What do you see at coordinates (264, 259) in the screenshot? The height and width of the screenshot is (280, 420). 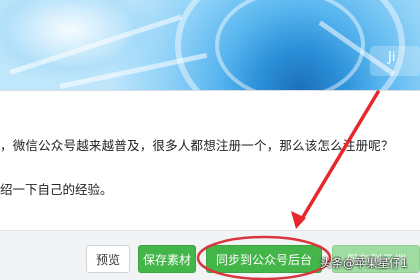 I see `sync-to-backend-button: 同步到公众号后台` at bounding box center [264, 259].